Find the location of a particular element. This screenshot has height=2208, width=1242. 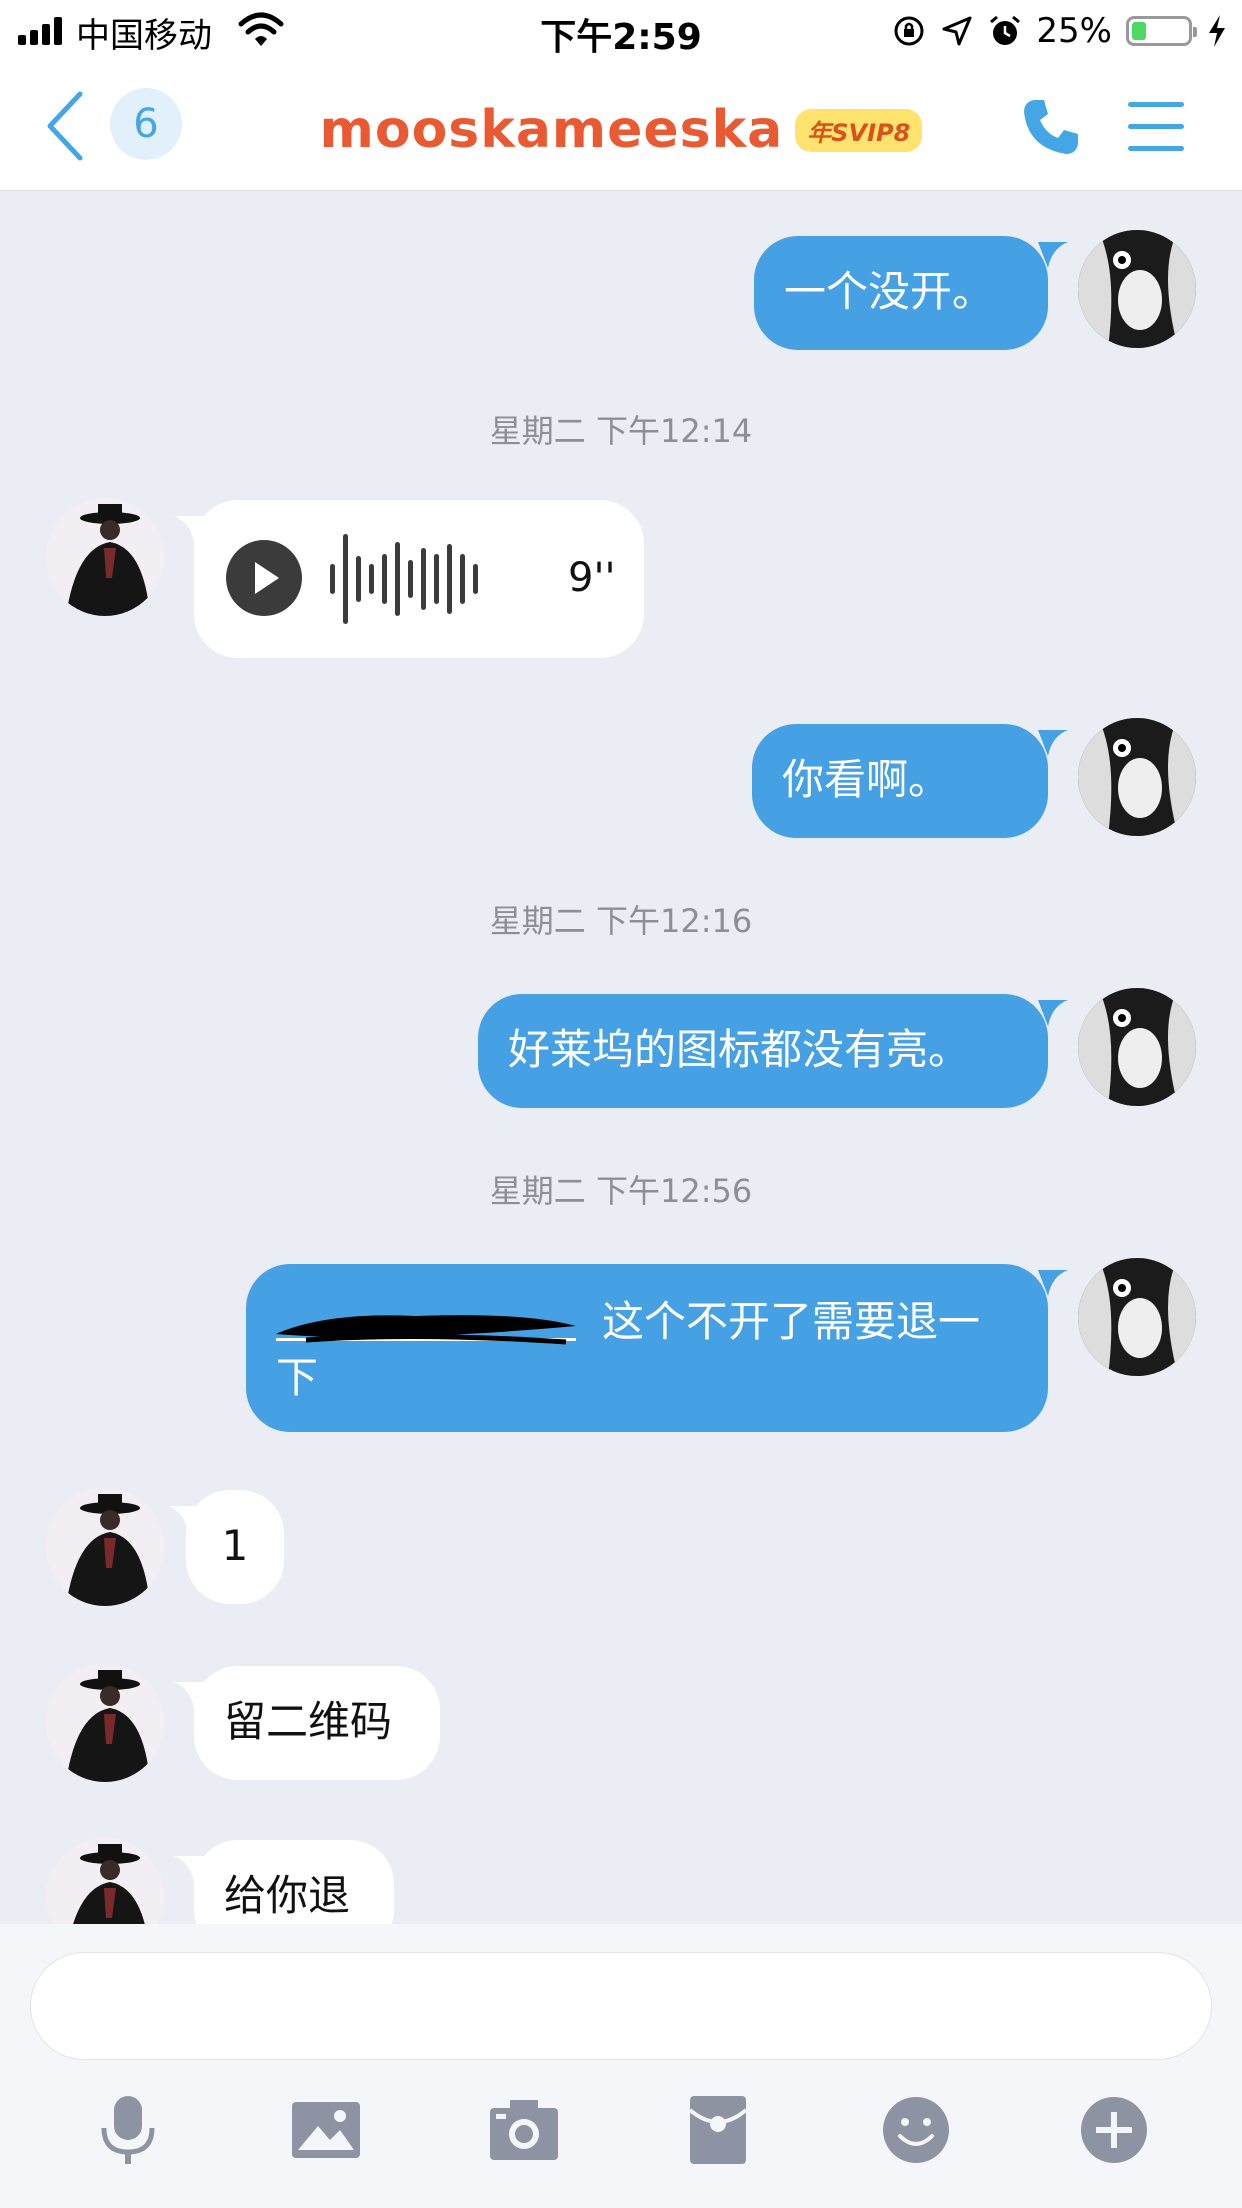

message-line: 下 is located at coordinates (297, 1377).